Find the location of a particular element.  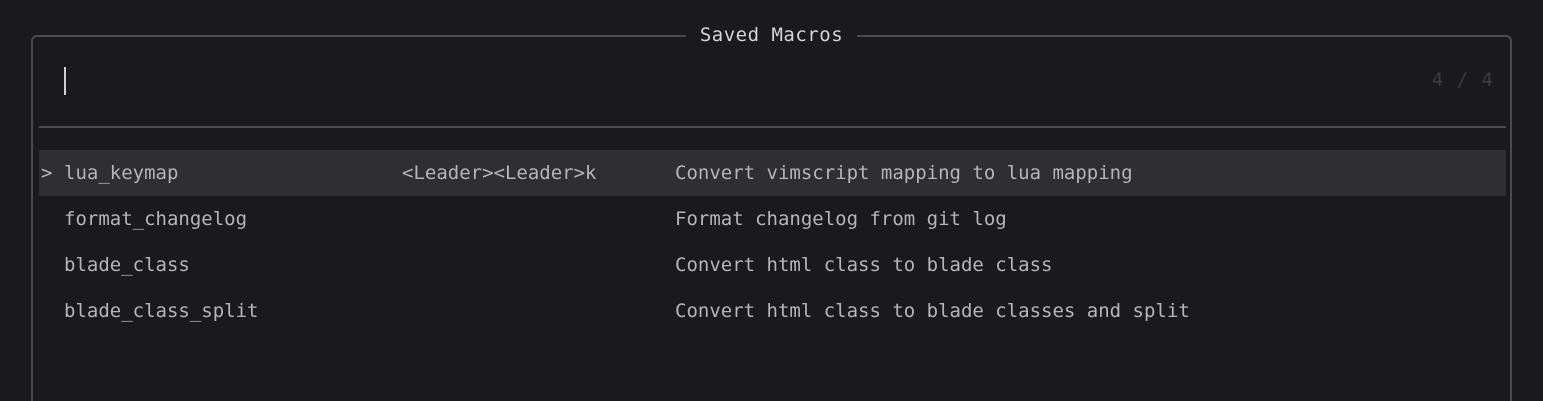

macro-name: blade_class_split is located at coordinates (161, 311).